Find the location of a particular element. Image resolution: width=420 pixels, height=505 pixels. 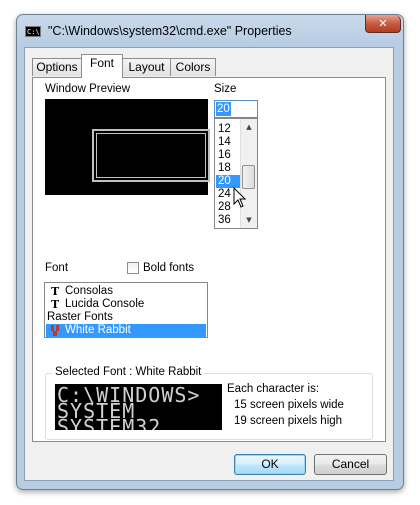

font-sample-preview: C:\WINDOWS> SYSTEM SYSTEM32 is located at coordinates (138, 407).